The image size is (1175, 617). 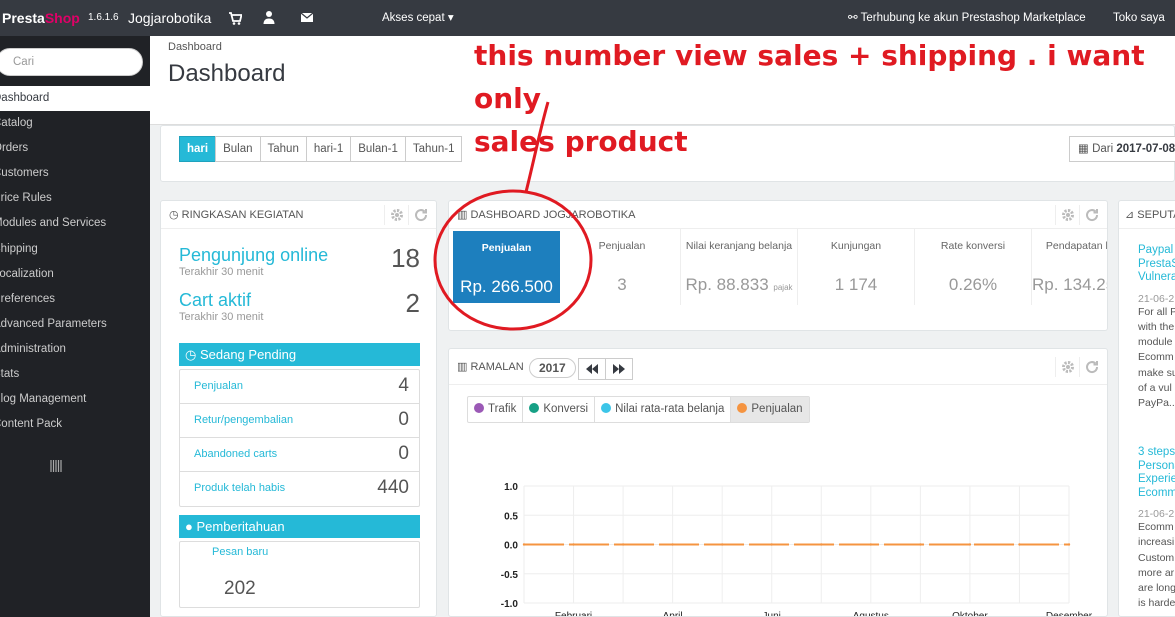 I want to click on sidebar-item-label: Stats, so click(x=10, y=374).